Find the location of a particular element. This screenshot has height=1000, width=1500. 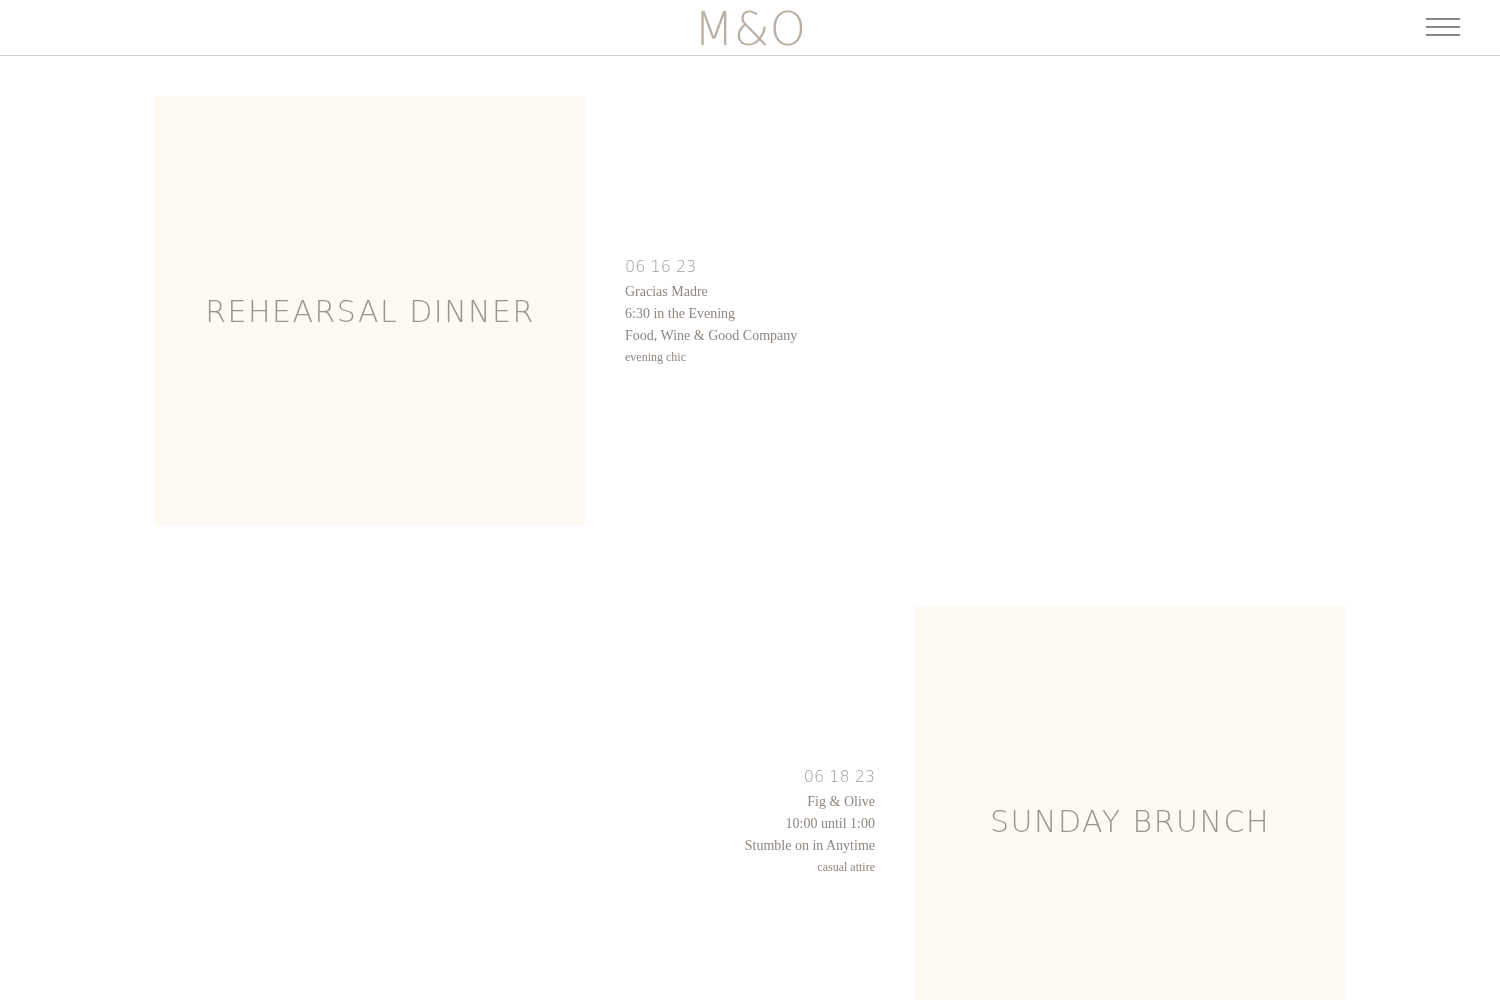

event-title: REHEARSAL DINNER is located at coordinates (370, 311).